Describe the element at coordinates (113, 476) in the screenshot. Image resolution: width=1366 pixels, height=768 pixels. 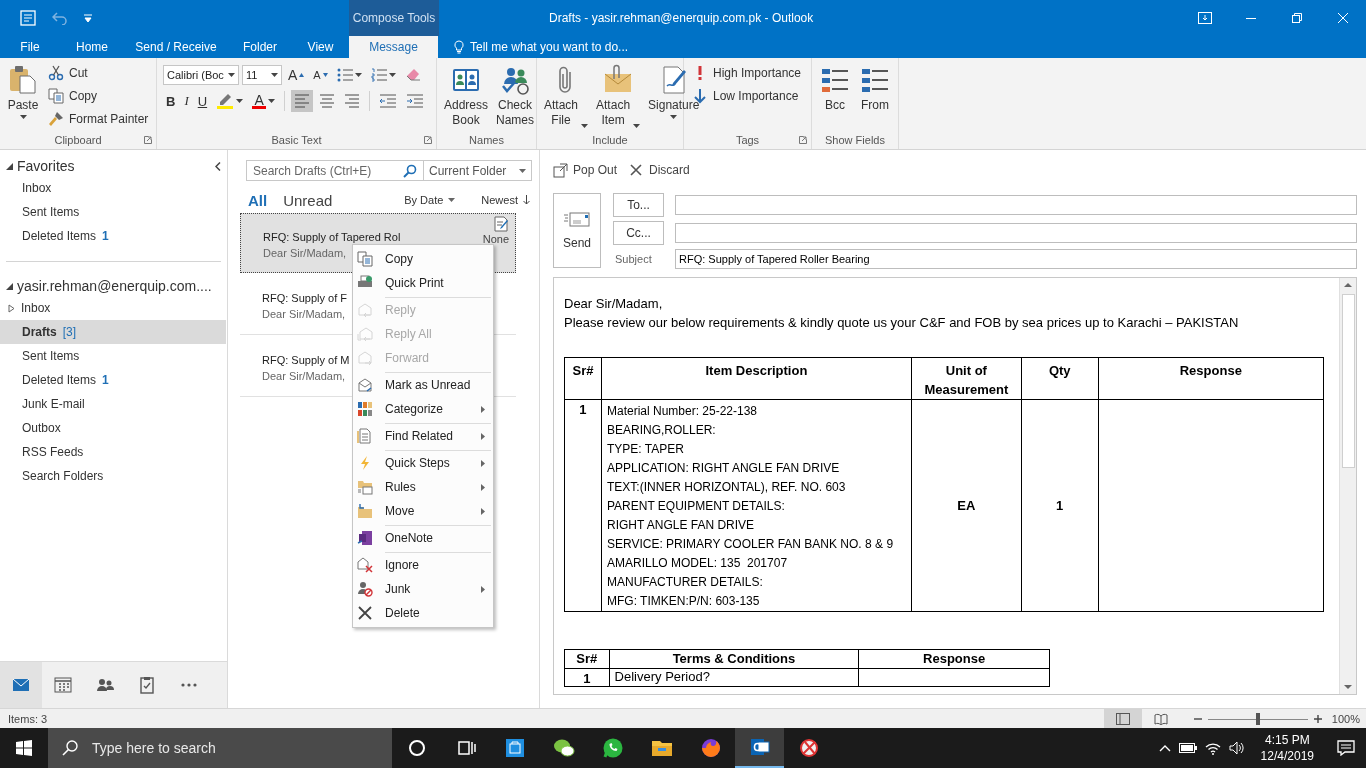
I see `folder-item: Search Folders` at that location.